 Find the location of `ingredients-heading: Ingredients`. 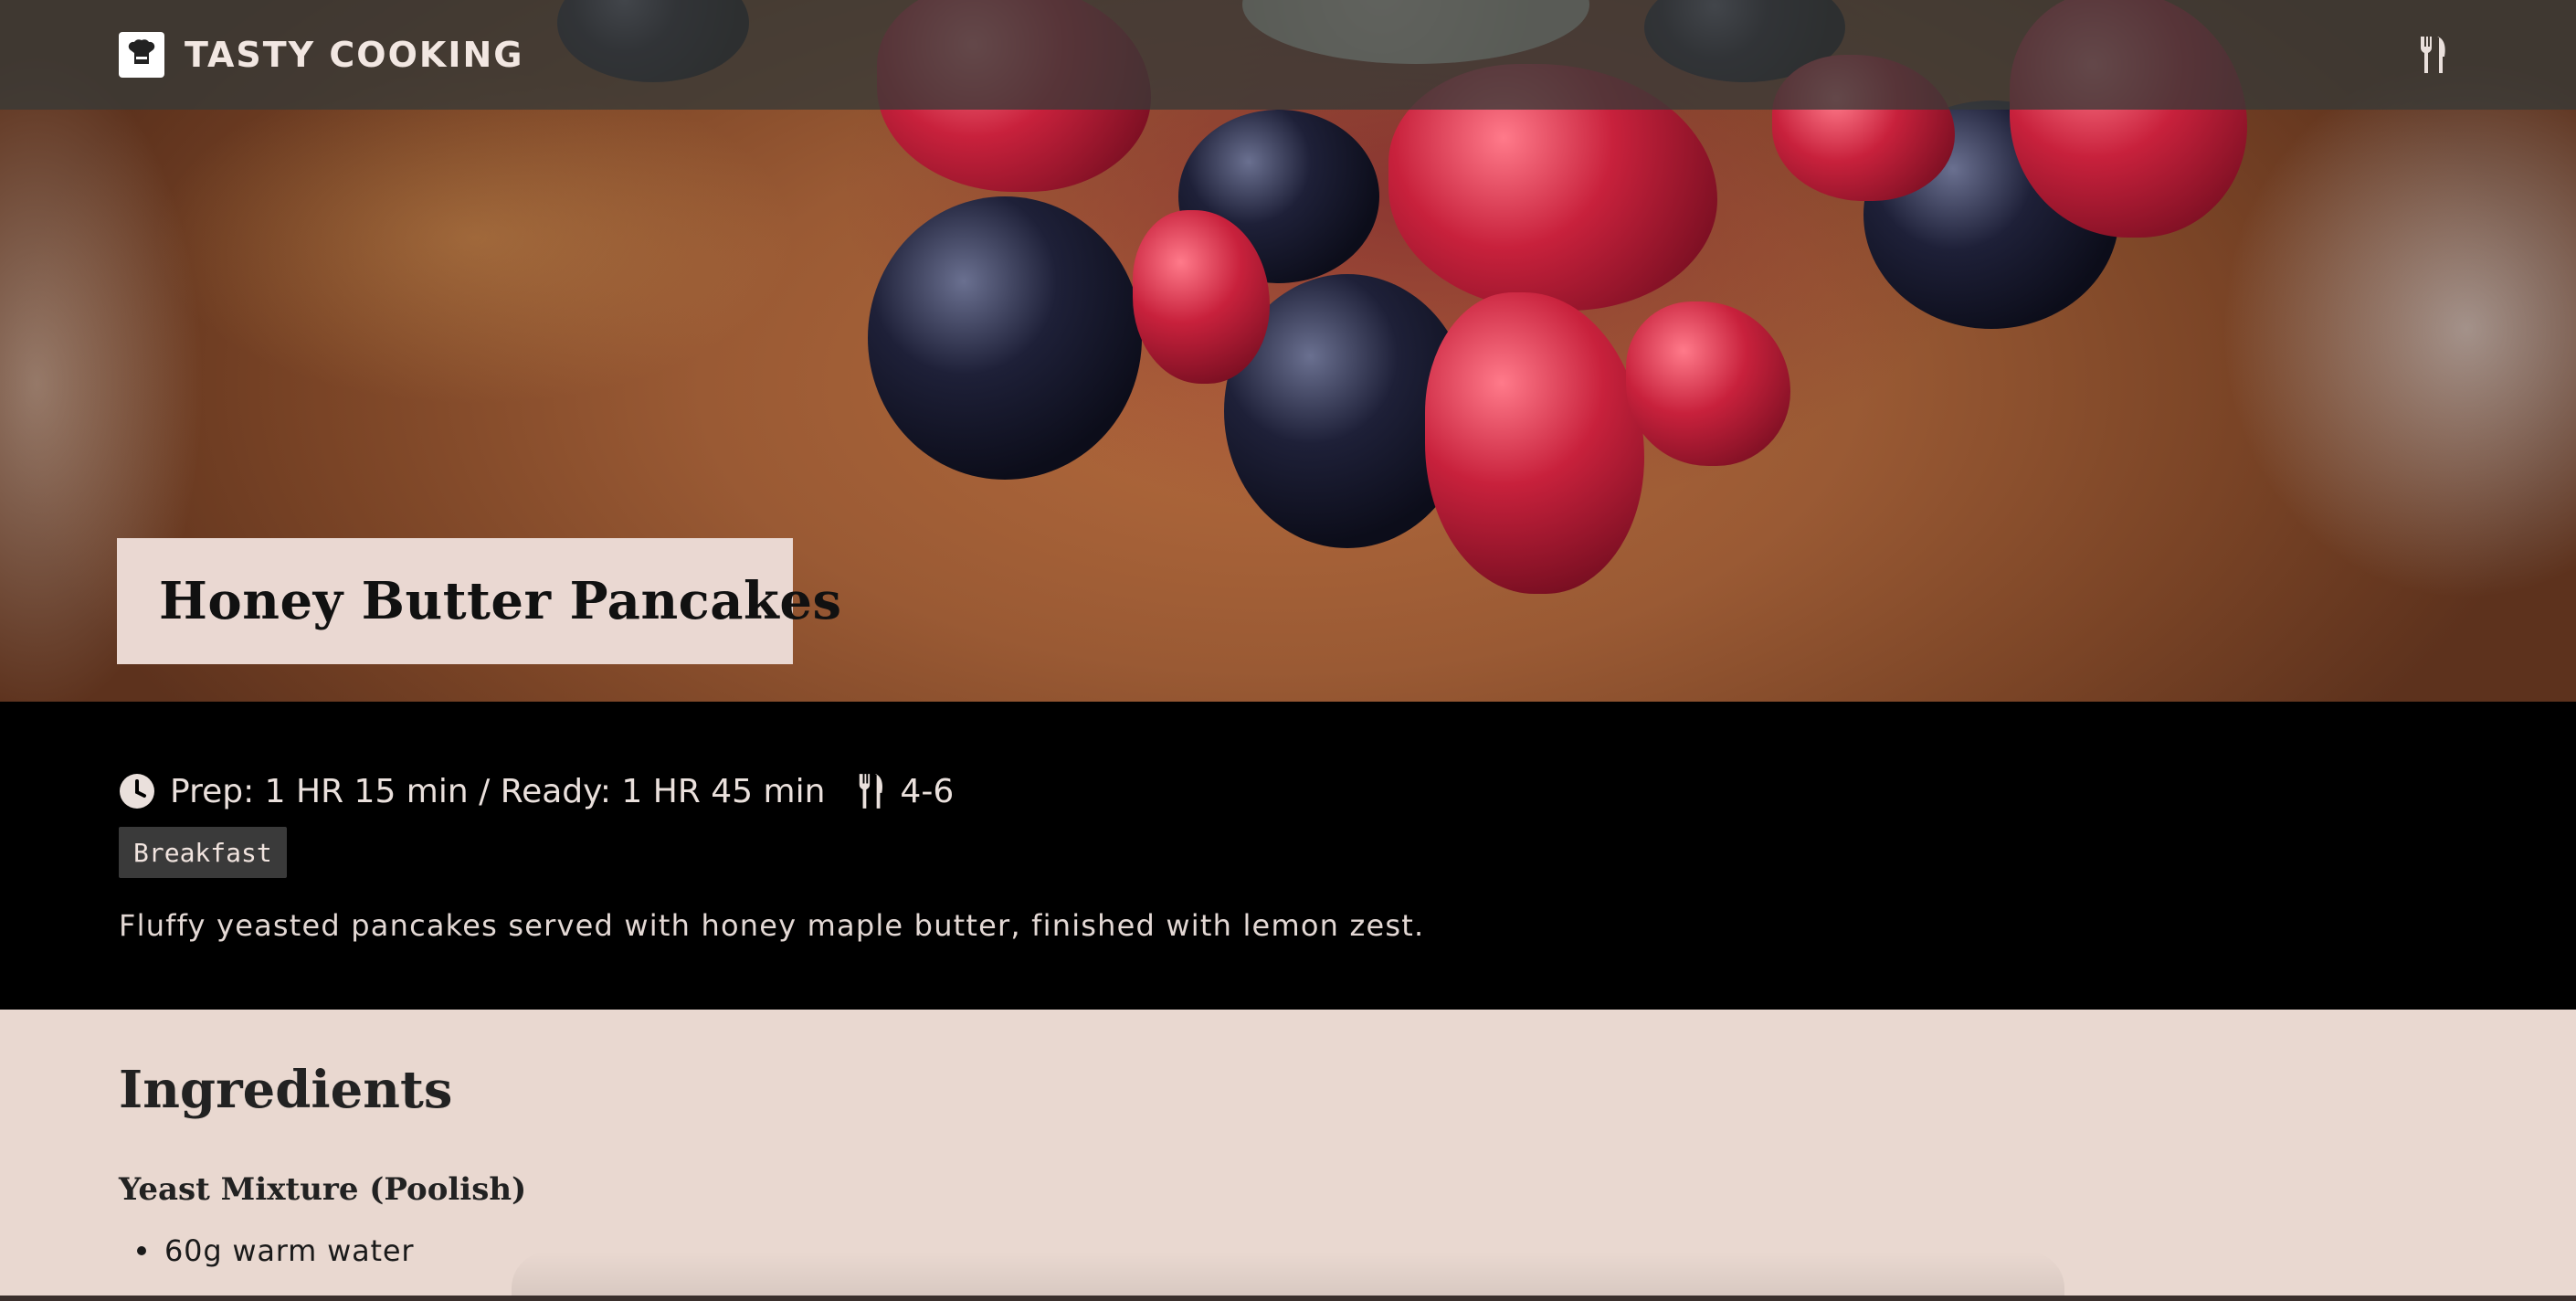

ingredients-heading: Ingredients is located at coordinates (286, 1090).